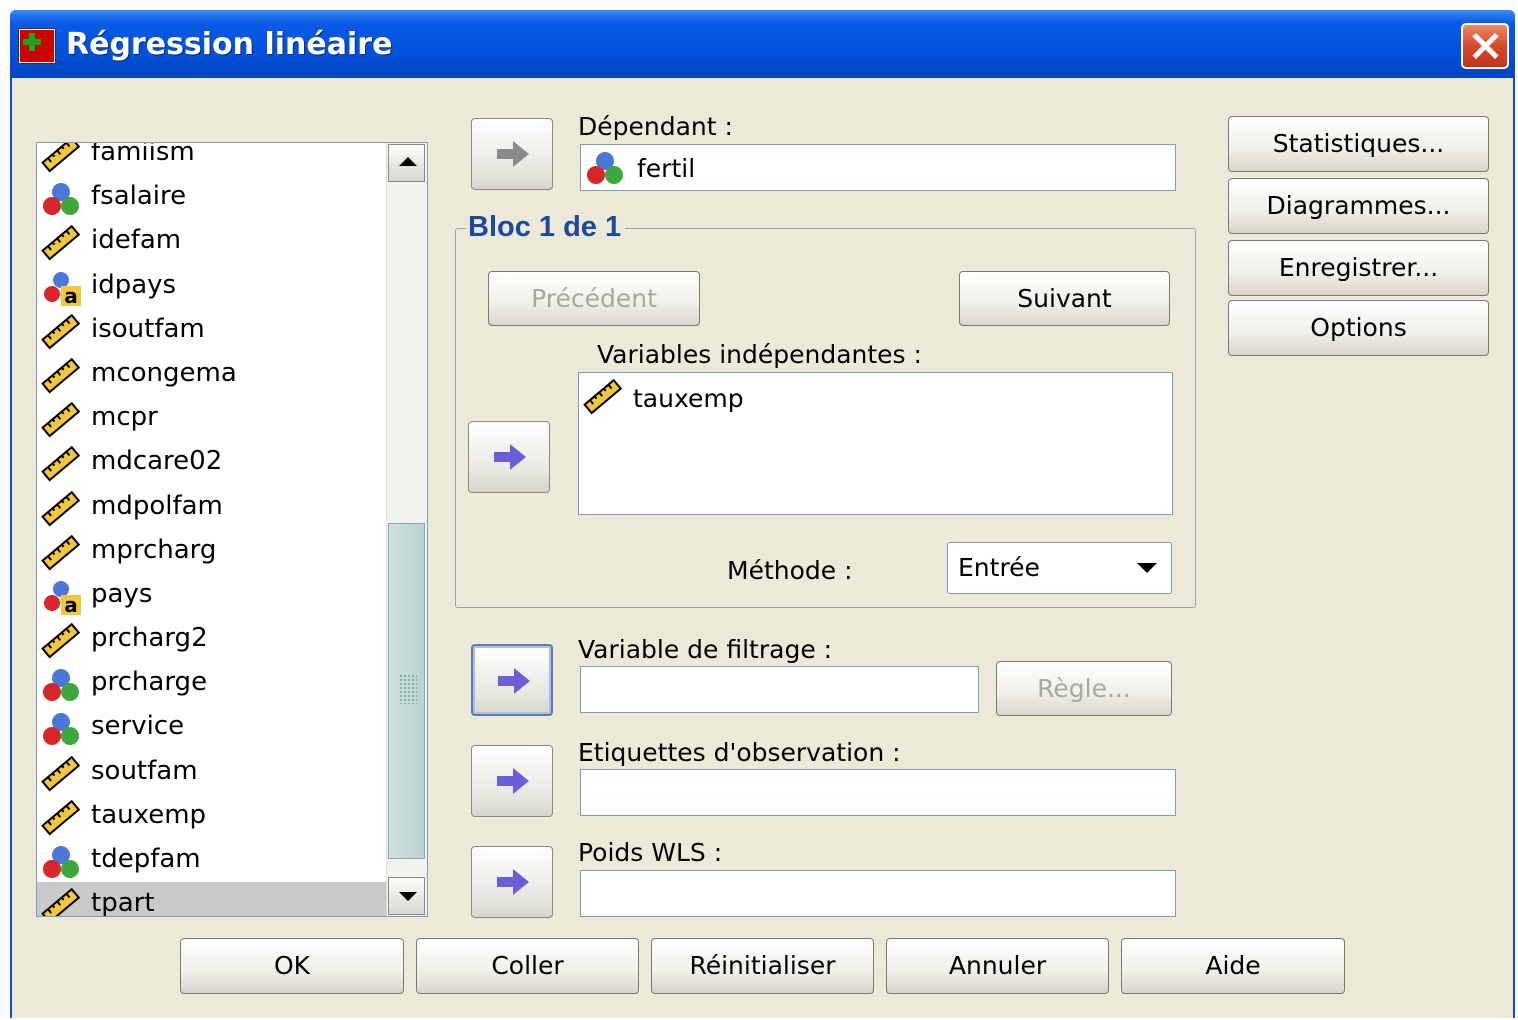 This screenshot has height=1020, width=1518. I want to click on svg-text: a, so click(71, 295).